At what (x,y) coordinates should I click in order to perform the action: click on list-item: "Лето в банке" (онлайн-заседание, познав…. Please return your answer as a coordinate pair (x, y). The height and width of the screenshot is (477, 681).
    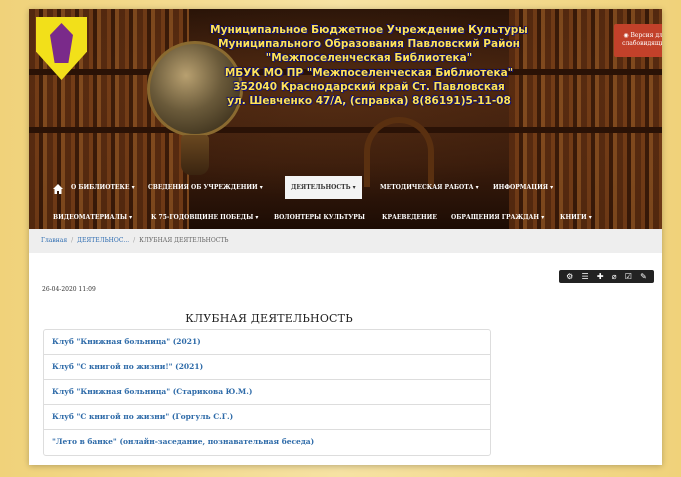
    Looking at the image, I should click on (267, 442).